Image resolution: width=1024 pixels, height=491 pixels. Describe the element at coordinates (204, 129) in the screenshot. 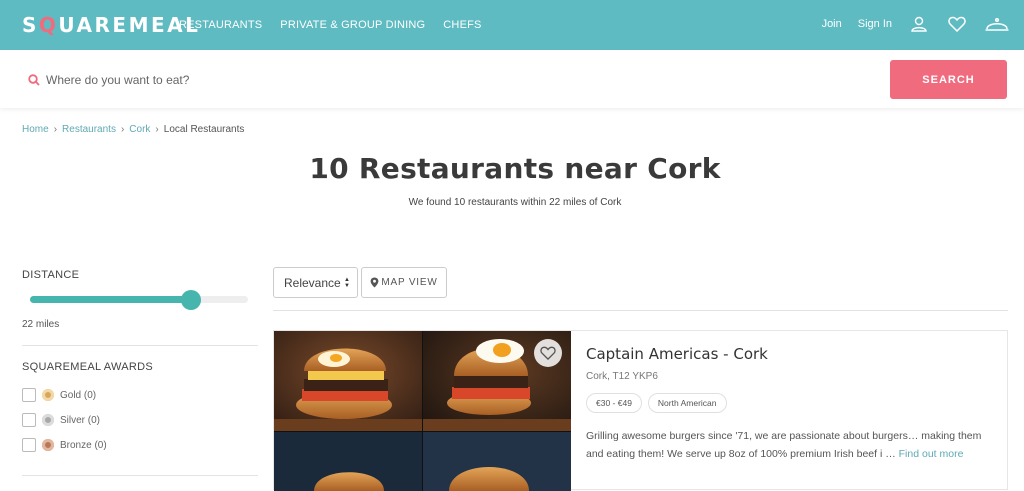

I see `breadcrumb-current: Local Restaurants` at that location.